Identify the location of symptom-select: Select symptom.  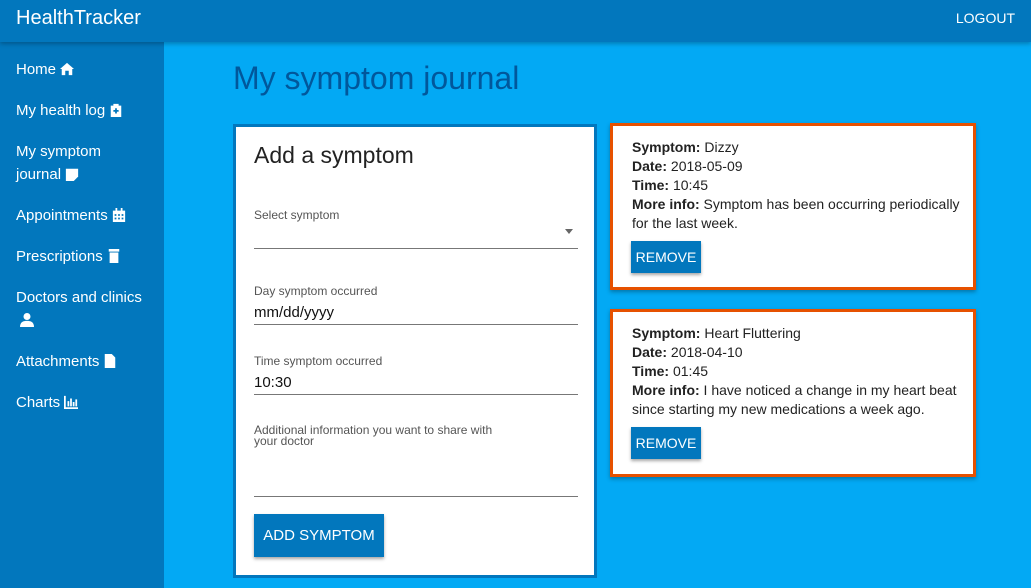
(416, 229).